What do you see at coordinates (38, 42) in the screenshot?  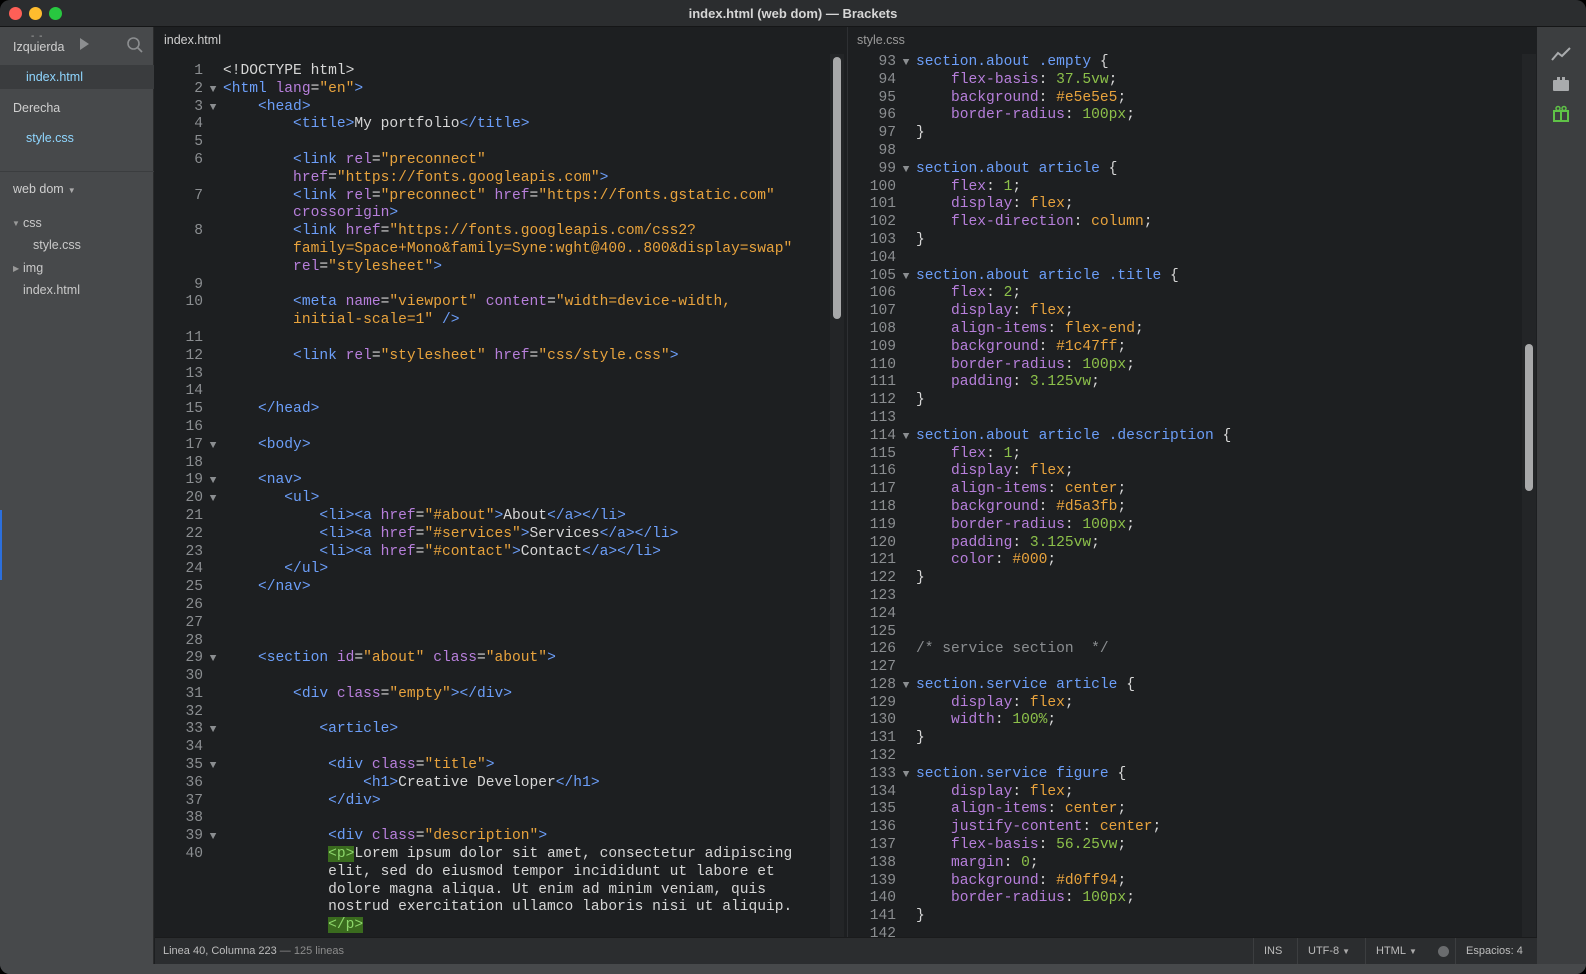 I see `split-pane-label: - - Izquierda` at bounding box center [38, 42].